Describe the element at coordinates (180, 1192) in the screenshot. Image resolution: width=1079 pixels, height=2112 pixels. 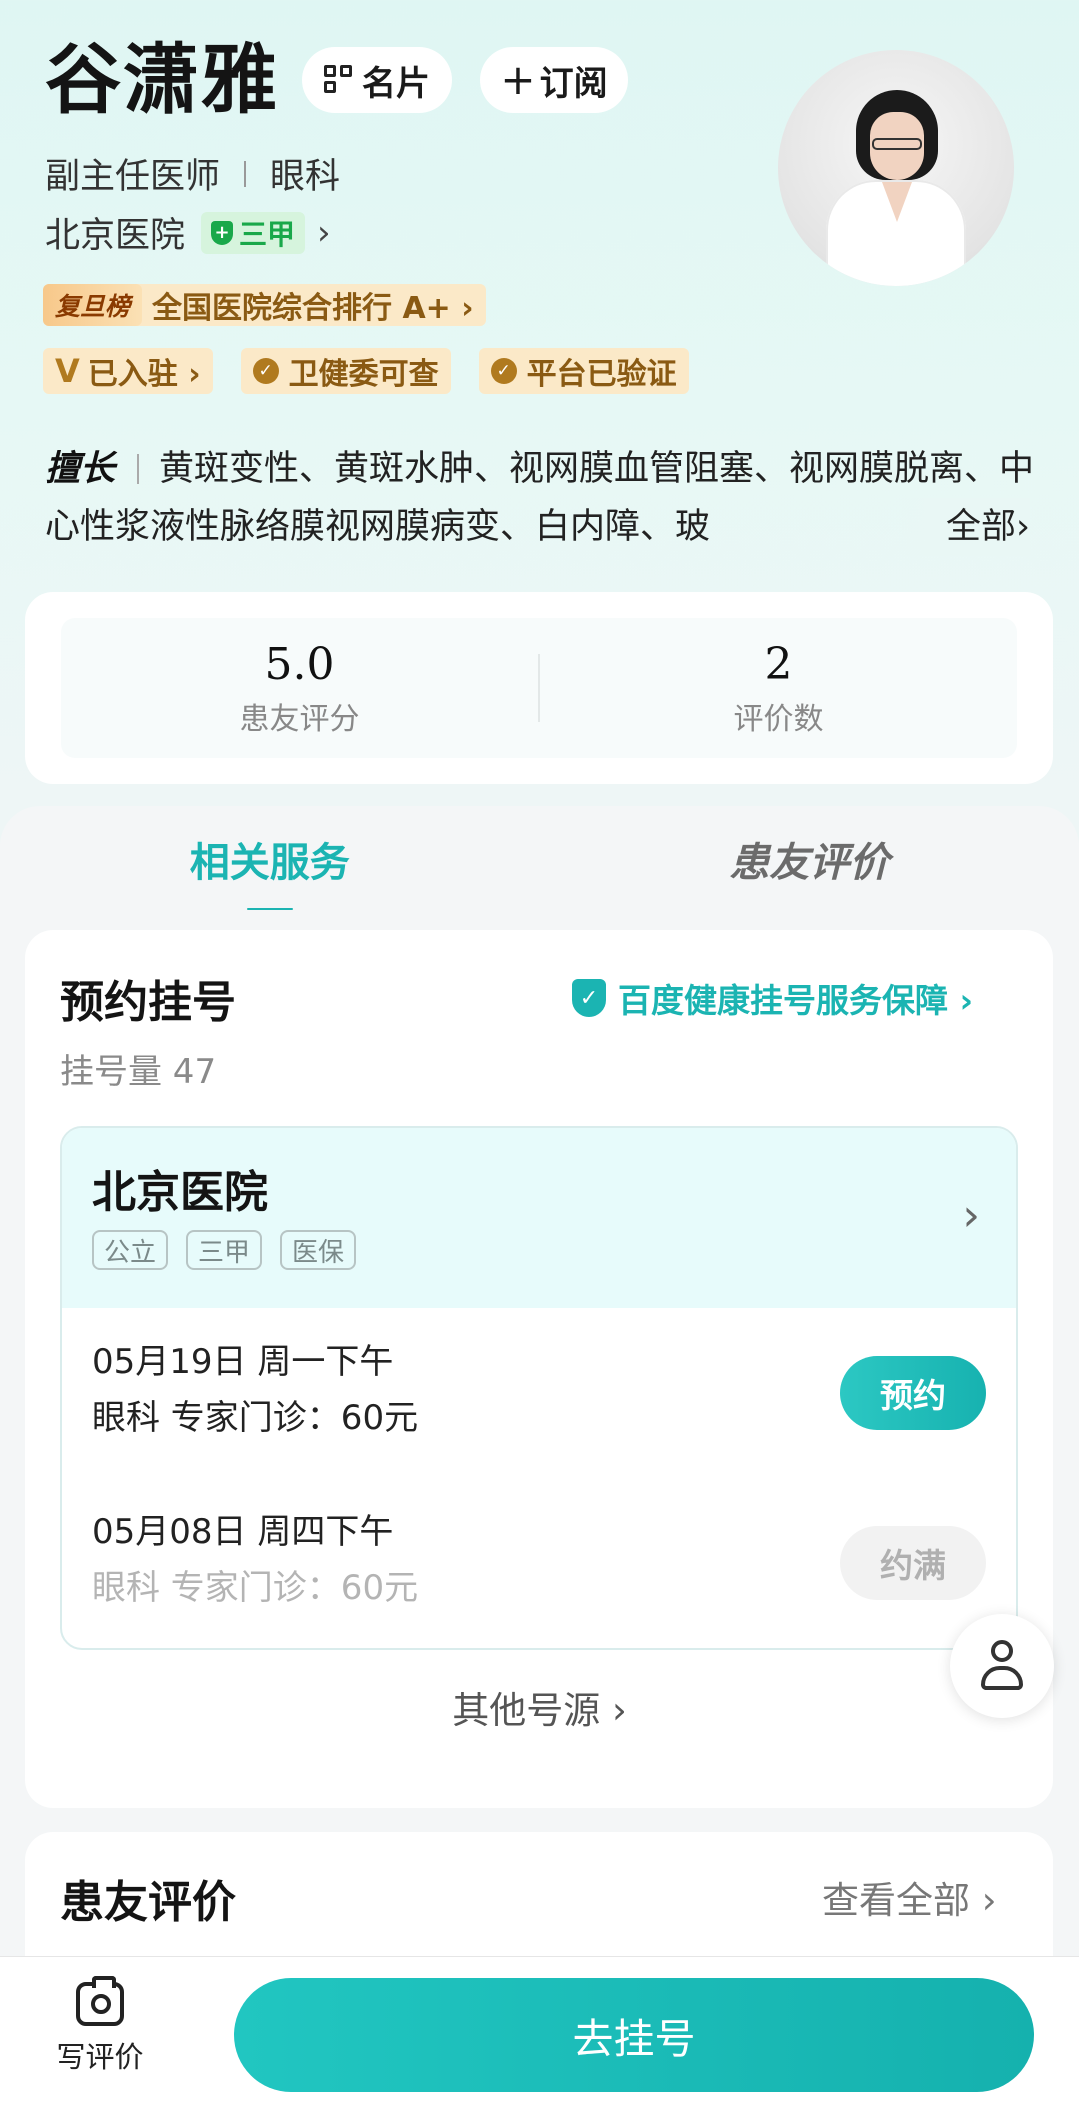
I see `schedule-hospital-name: 北京医院` at that location.